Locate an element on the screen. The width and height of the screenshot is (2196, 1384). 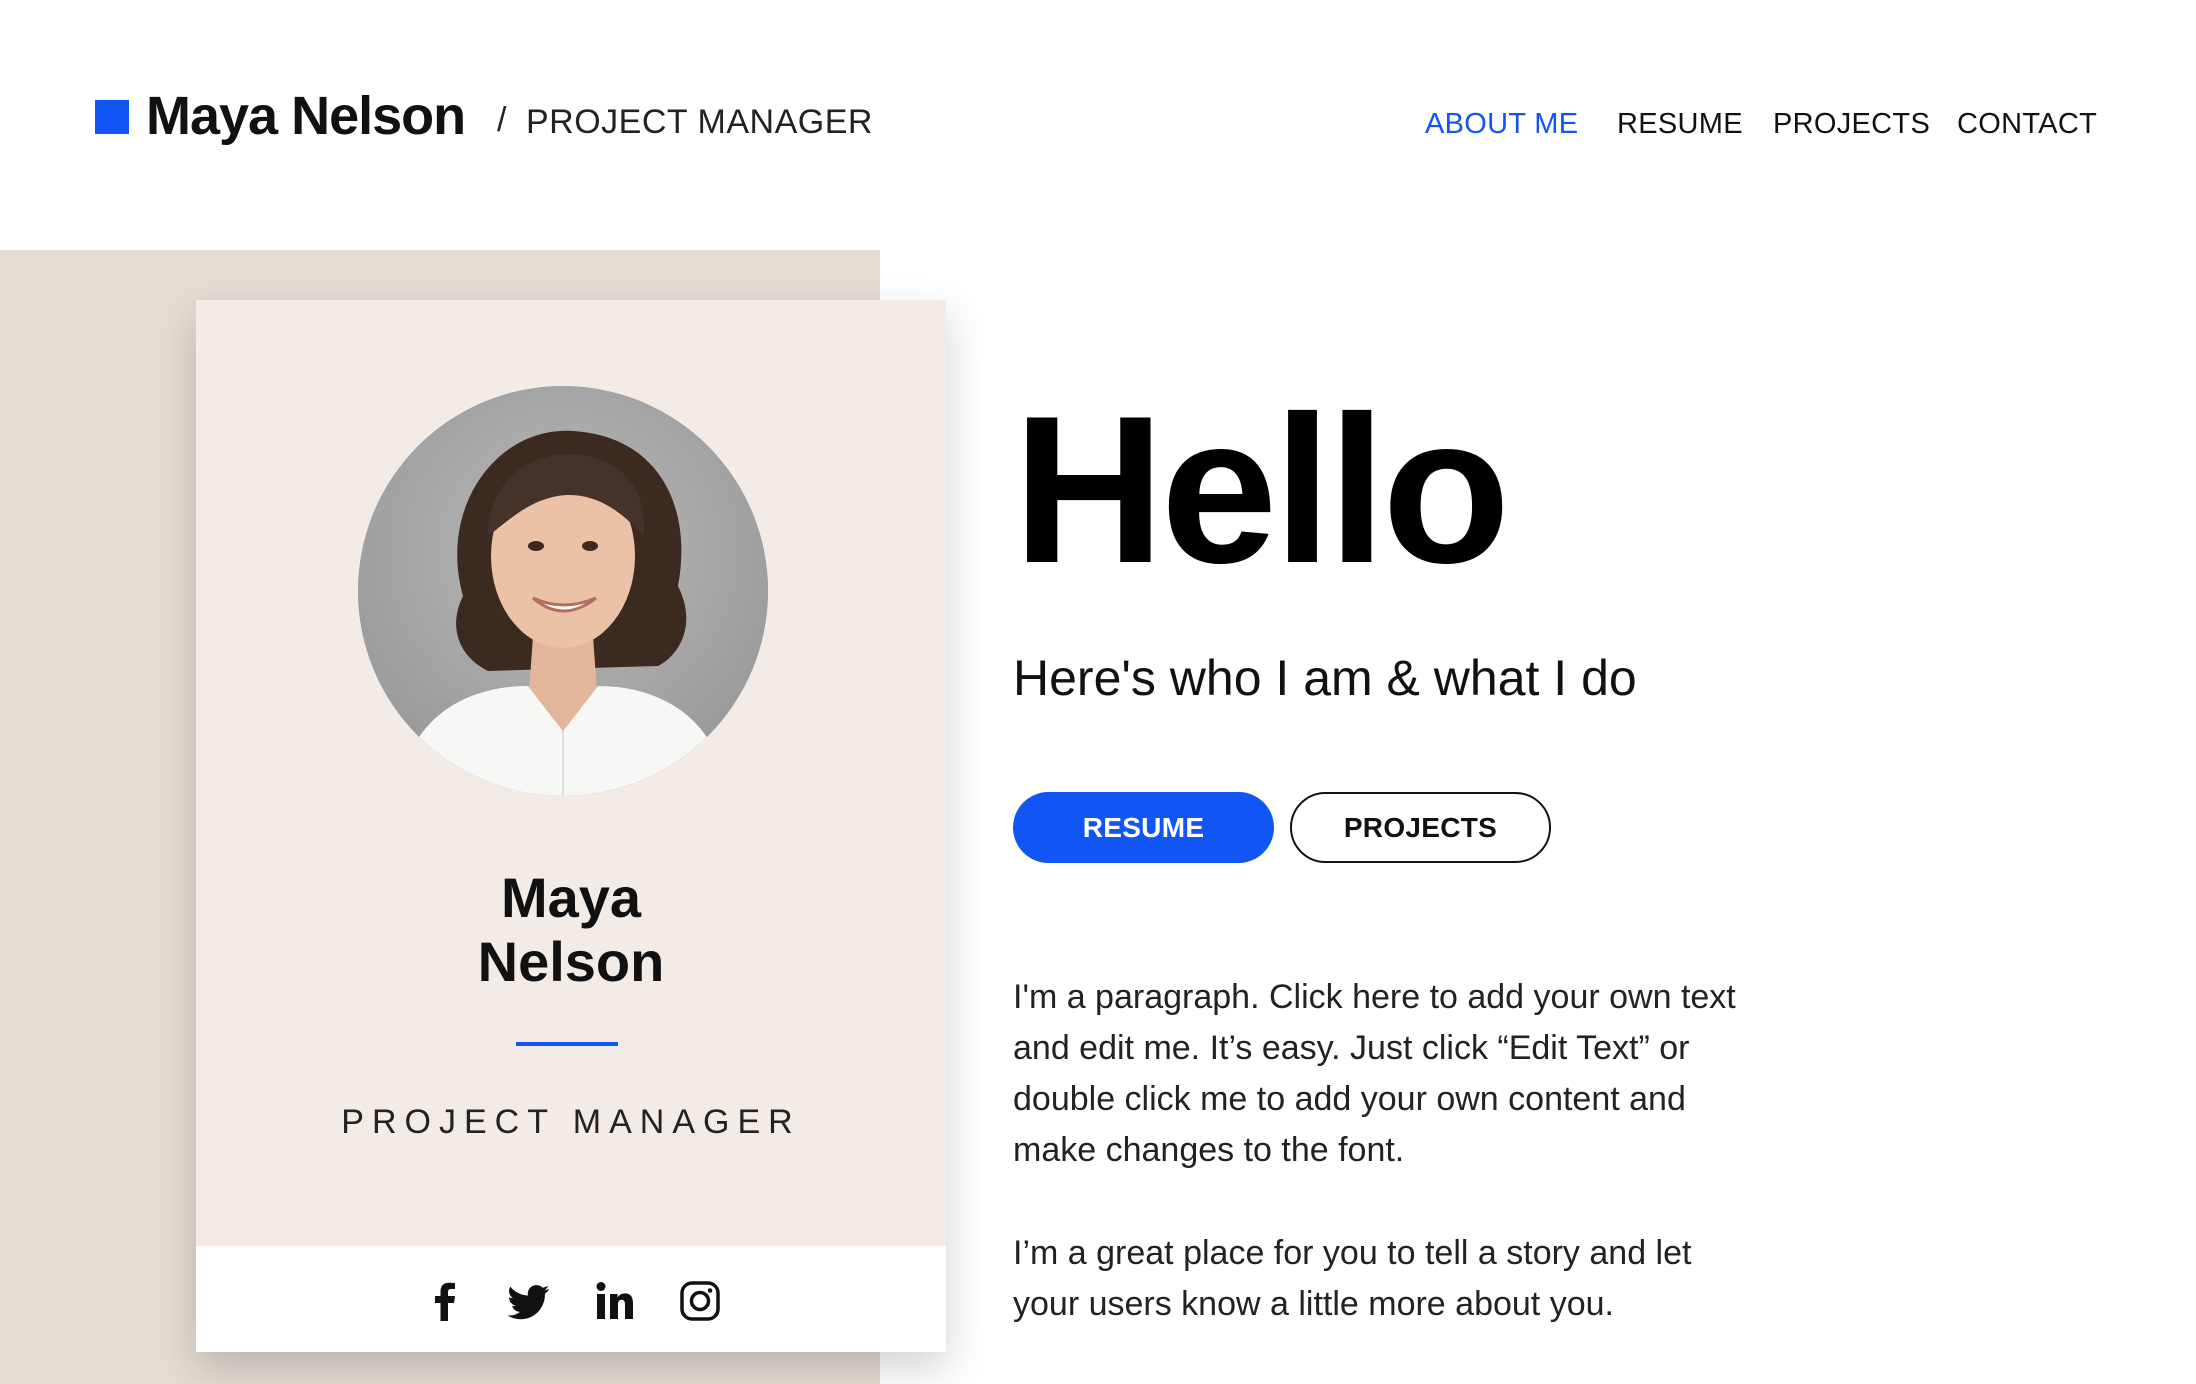
logo-square-icon is located at coordinates (112, 117).